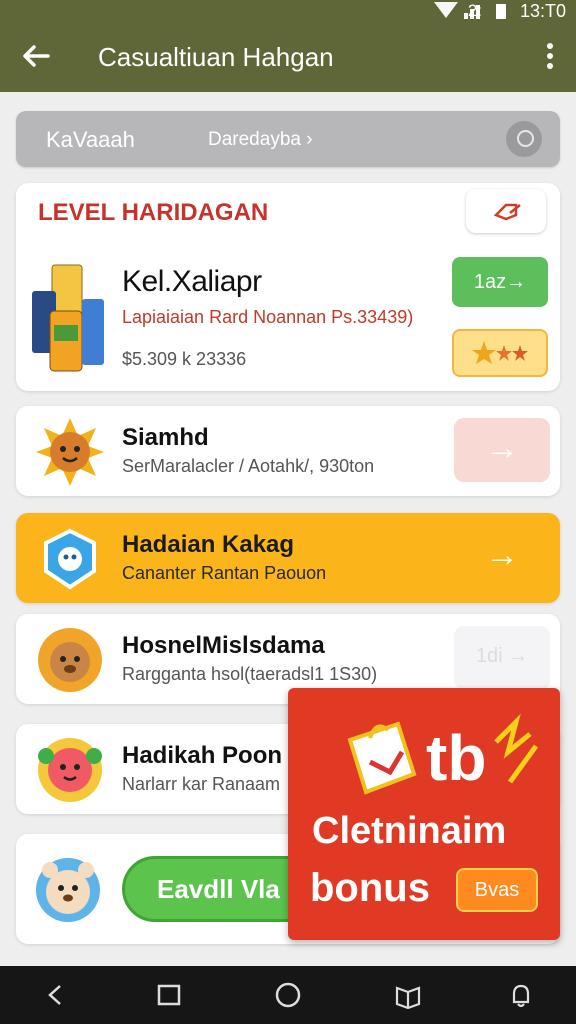  I want to click on system-nav-bar, so click(288, 995).